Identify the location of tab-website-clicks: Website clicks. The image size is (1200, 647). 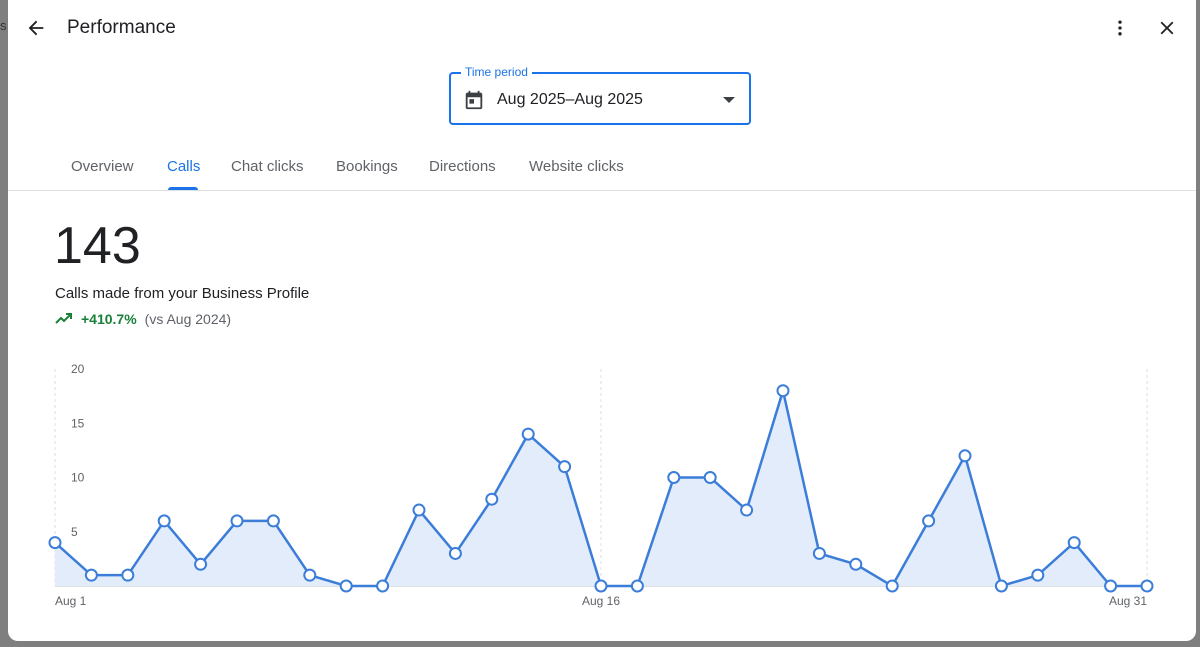
(576, 166).